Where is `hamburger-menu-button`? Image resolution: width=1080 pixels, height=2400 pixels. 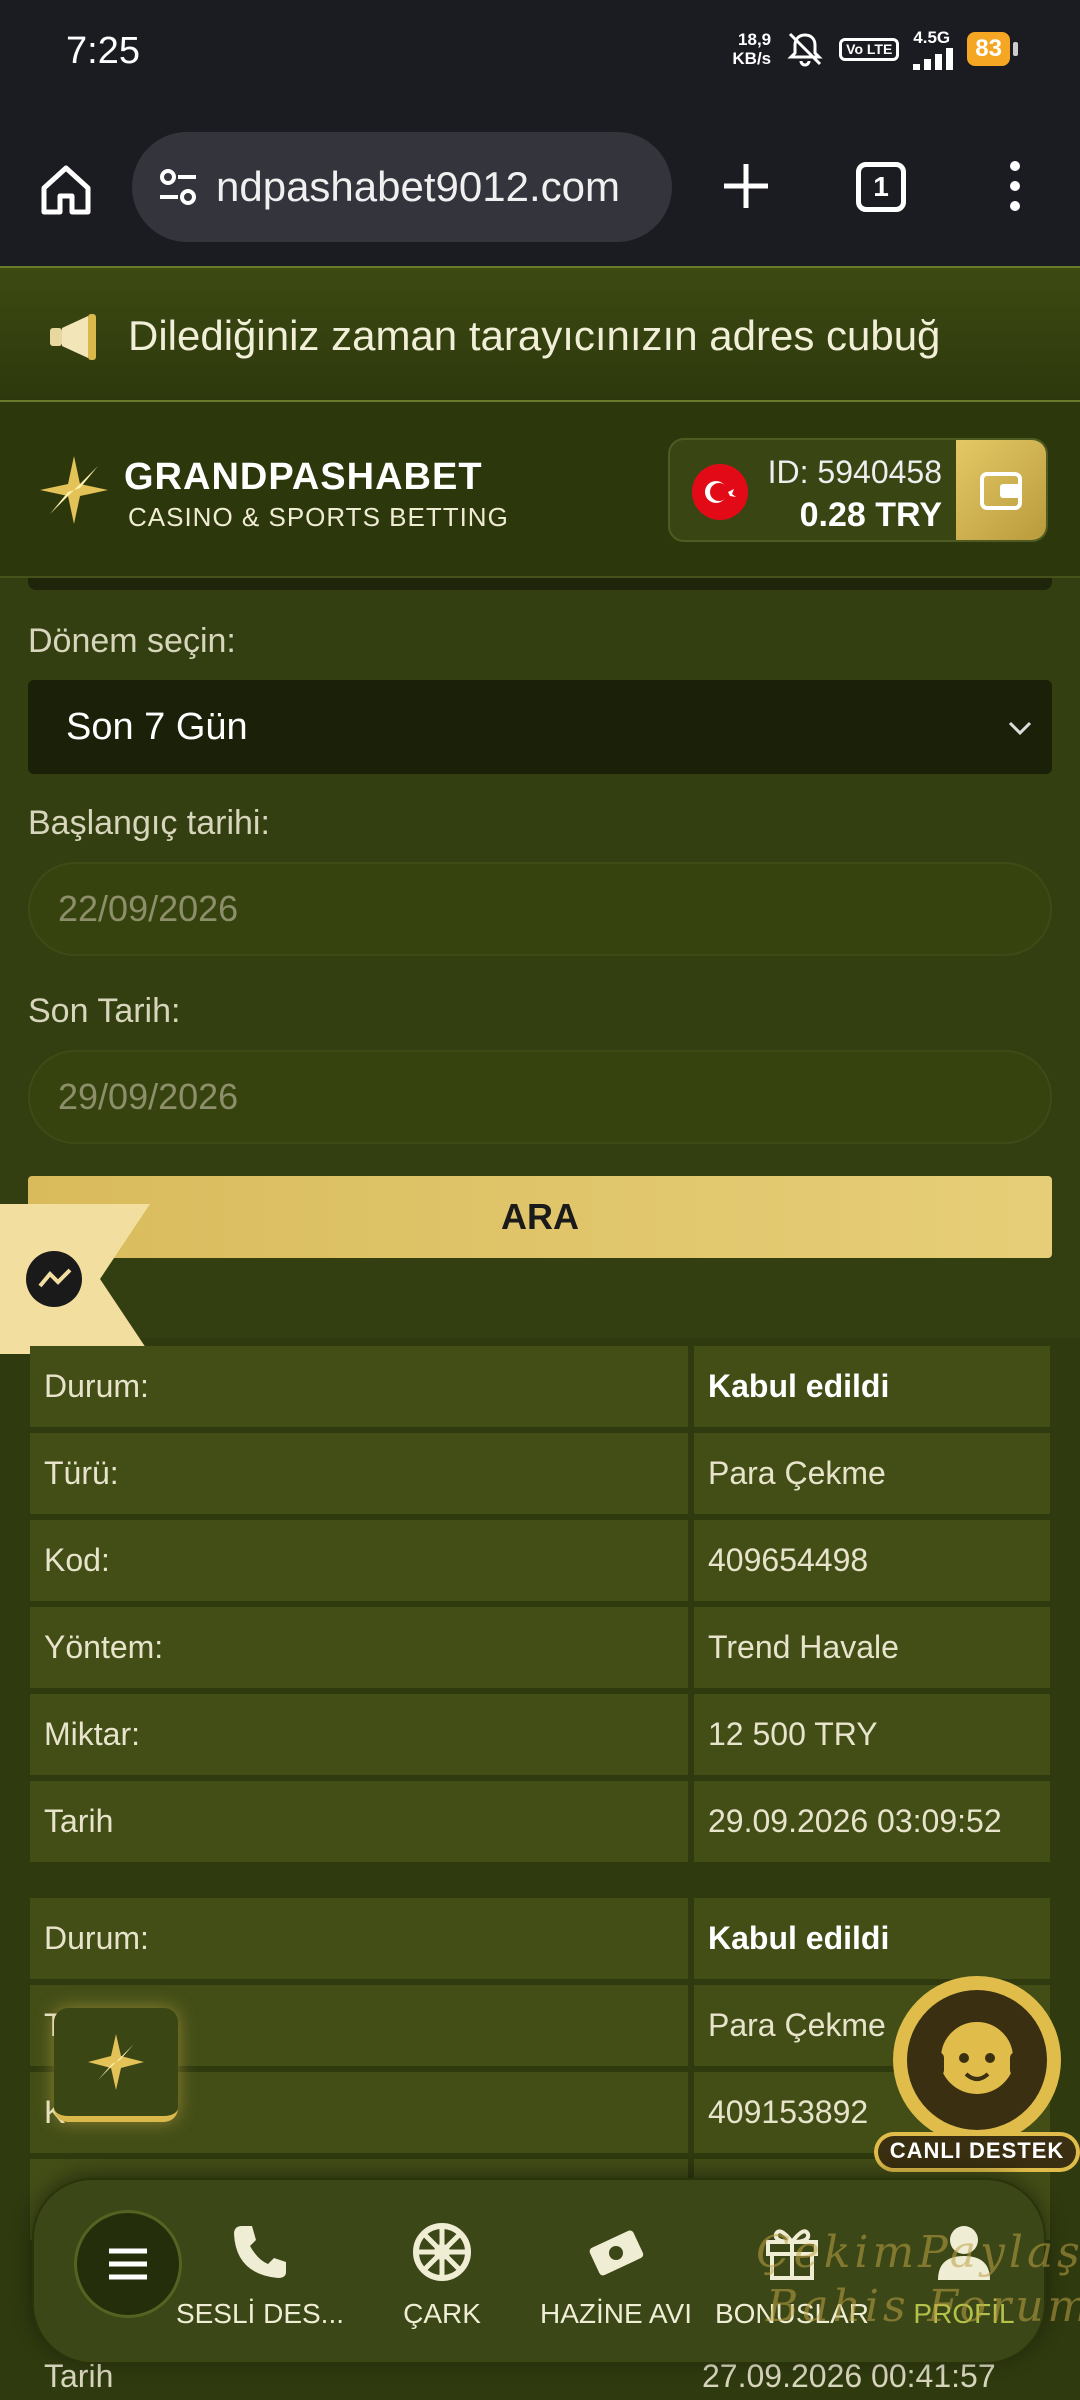
hamburger-menu-button is located at coordinates (128, 2264).